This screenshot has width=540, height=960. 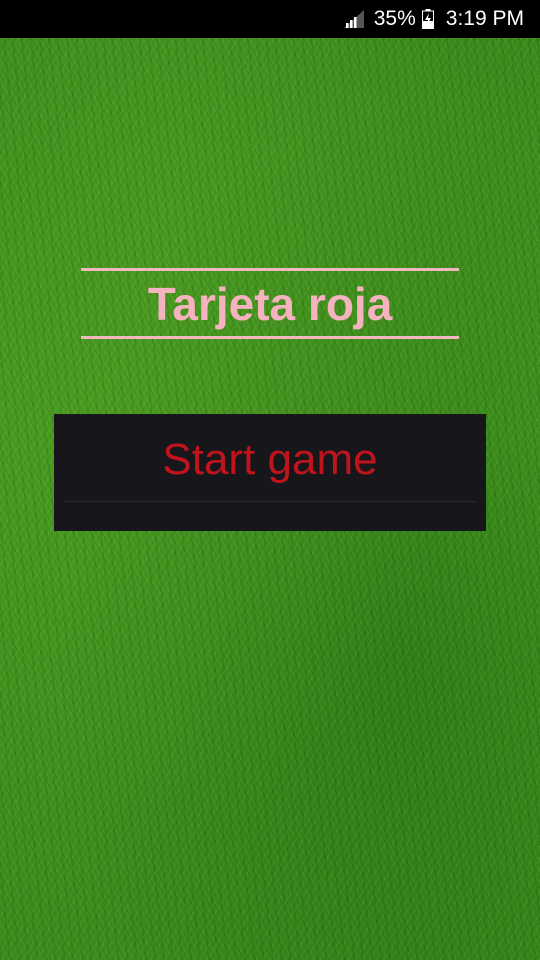 I want to click on start-game-label: Start game, so click(x=270, y=459).